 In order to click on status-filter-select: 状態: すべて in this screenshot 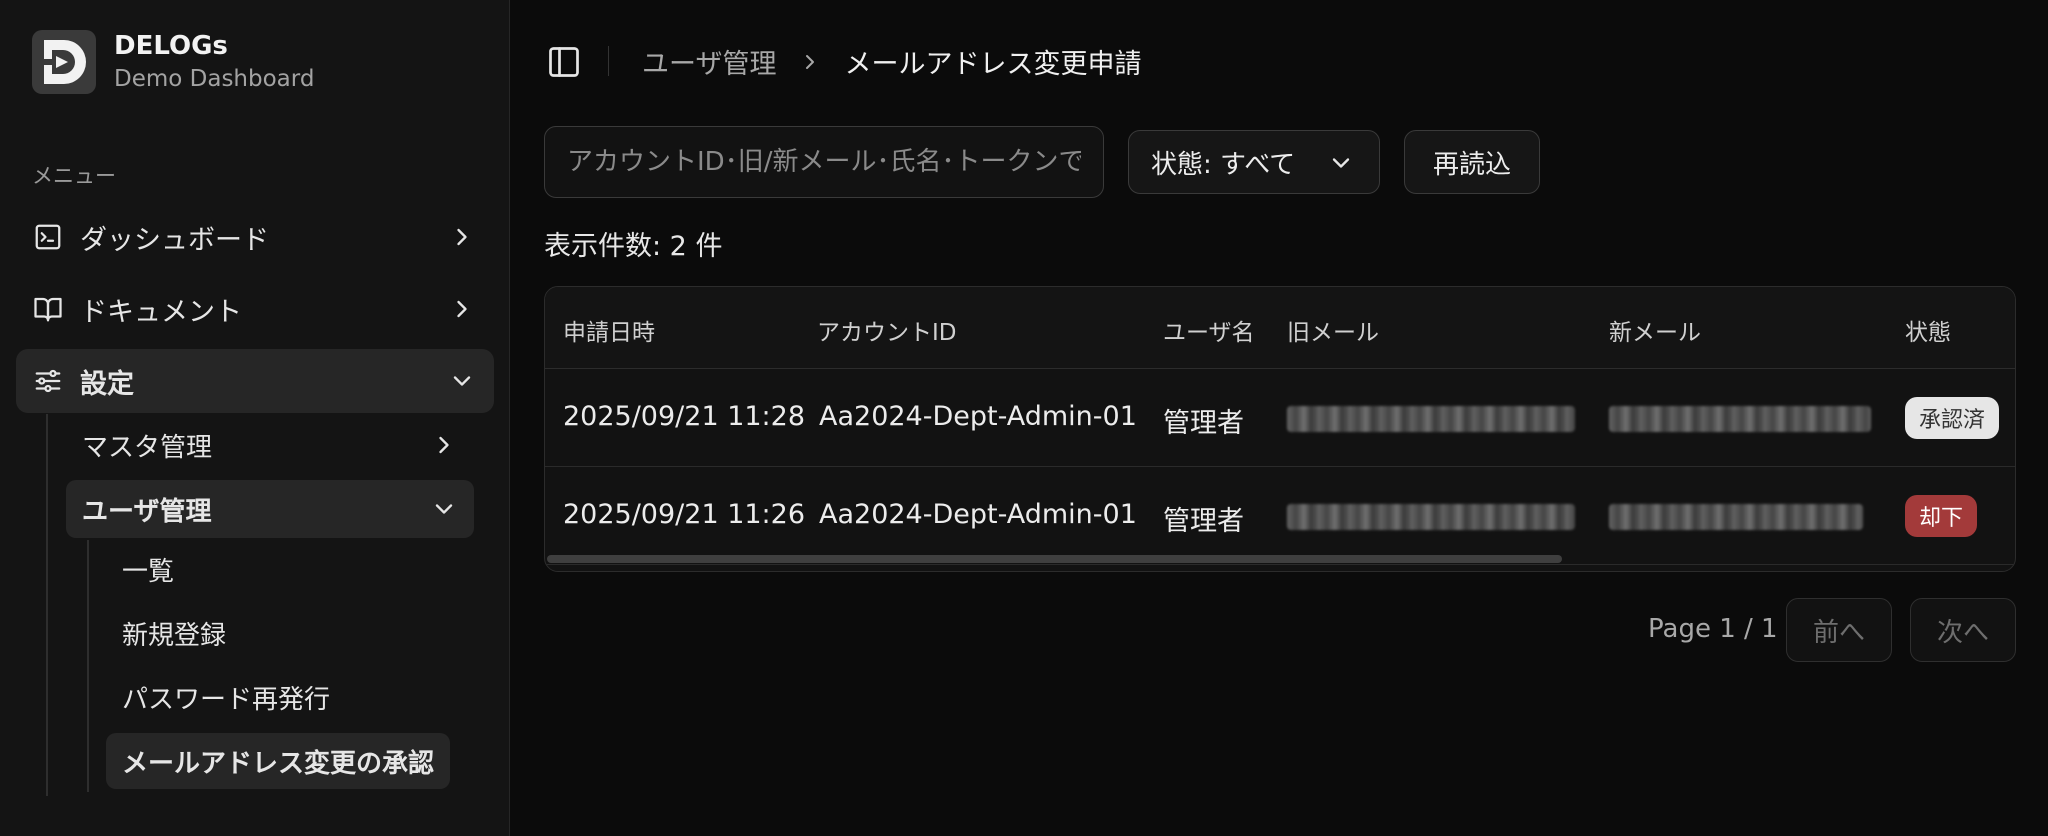, I will do `click(1254, 162)`.